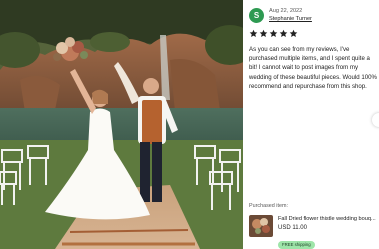 The width and height of the screenshot is (379, 249). Describe the element at coordinates (290, 19) in the screenshot. I see `reviewer-name-link: Stephanie Turner` at that location.